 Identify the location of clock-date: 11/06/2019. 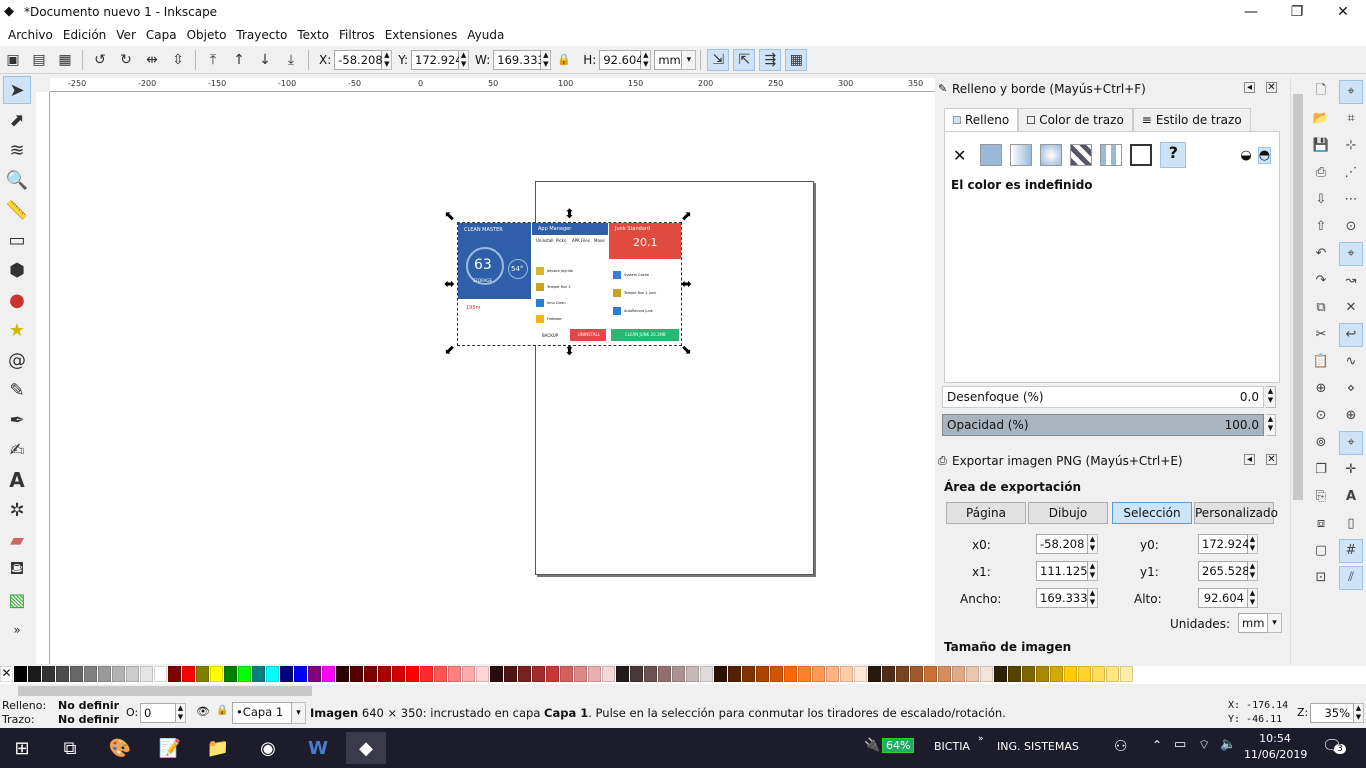
(1275, 754).